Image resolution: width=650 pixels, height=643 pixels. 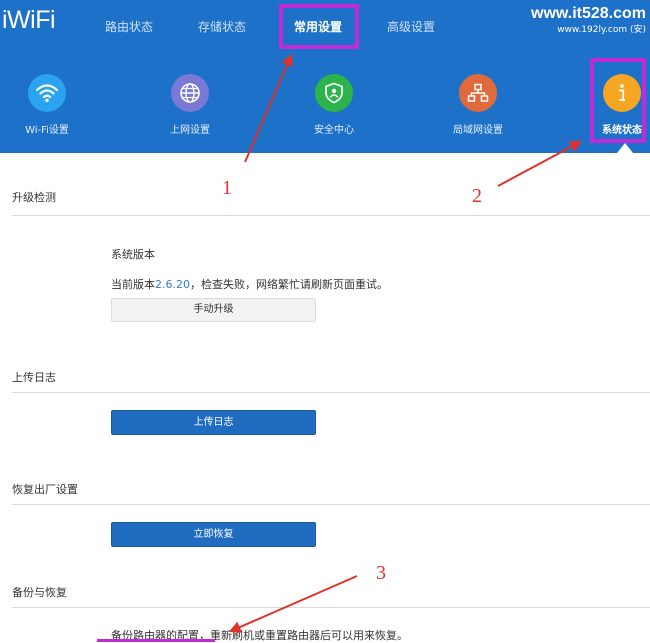 What do you see at coordinates (477, 196) in the screenshot?
I see `annotation-marker-2: 2` at bounding box center [477, 196].